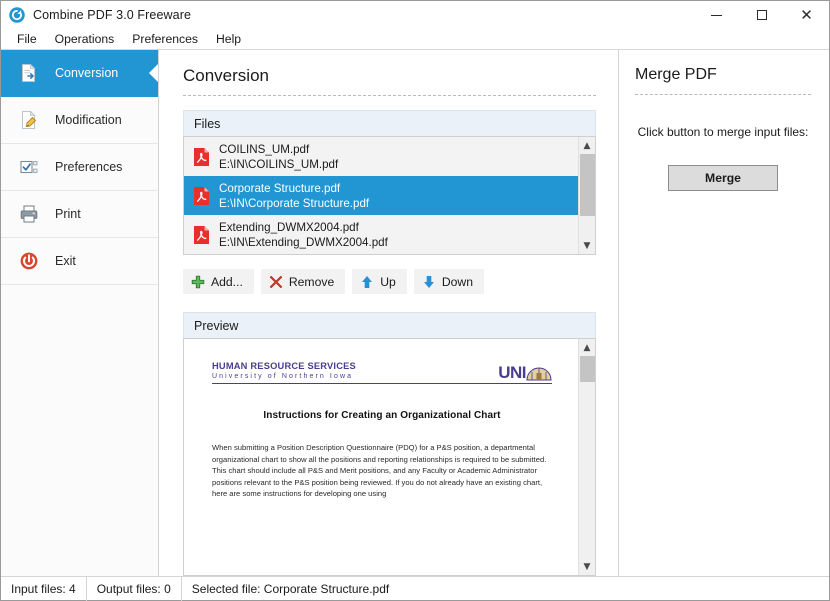 Image resolution: width=830 pixels, height=601 pixels. I want to click on uni-logo-wordmark: UNI, so click(512, 372).